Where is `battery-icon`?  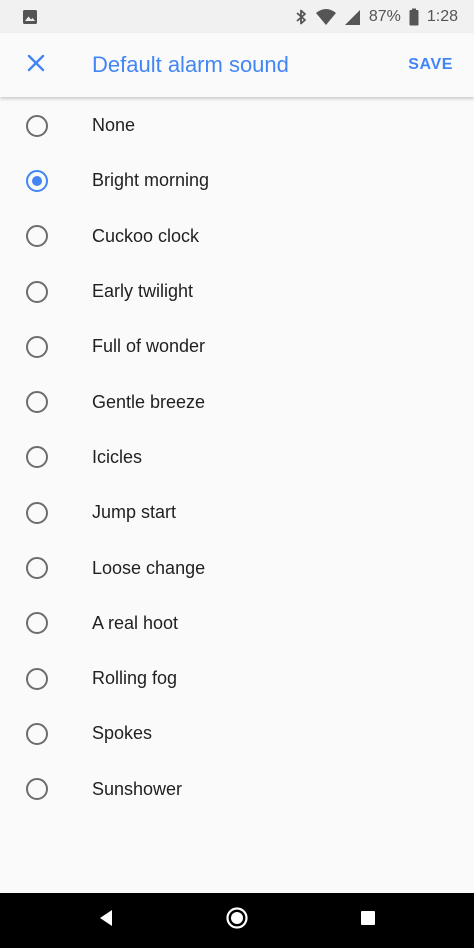
battery-icon is located at coordinates (414, 17).